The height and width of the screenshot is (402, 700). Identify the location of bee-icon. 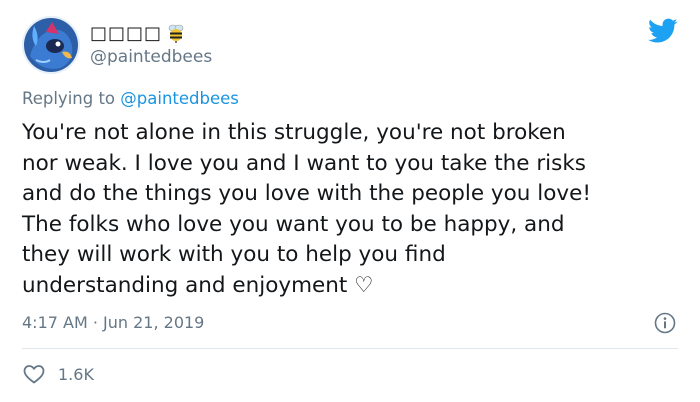
(176, 33).